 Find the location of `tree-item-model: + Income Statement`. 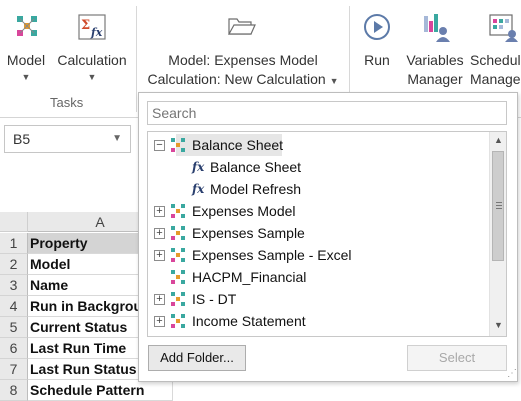

tree-item-model: + Income Statement is located at coordinates (318, 321).